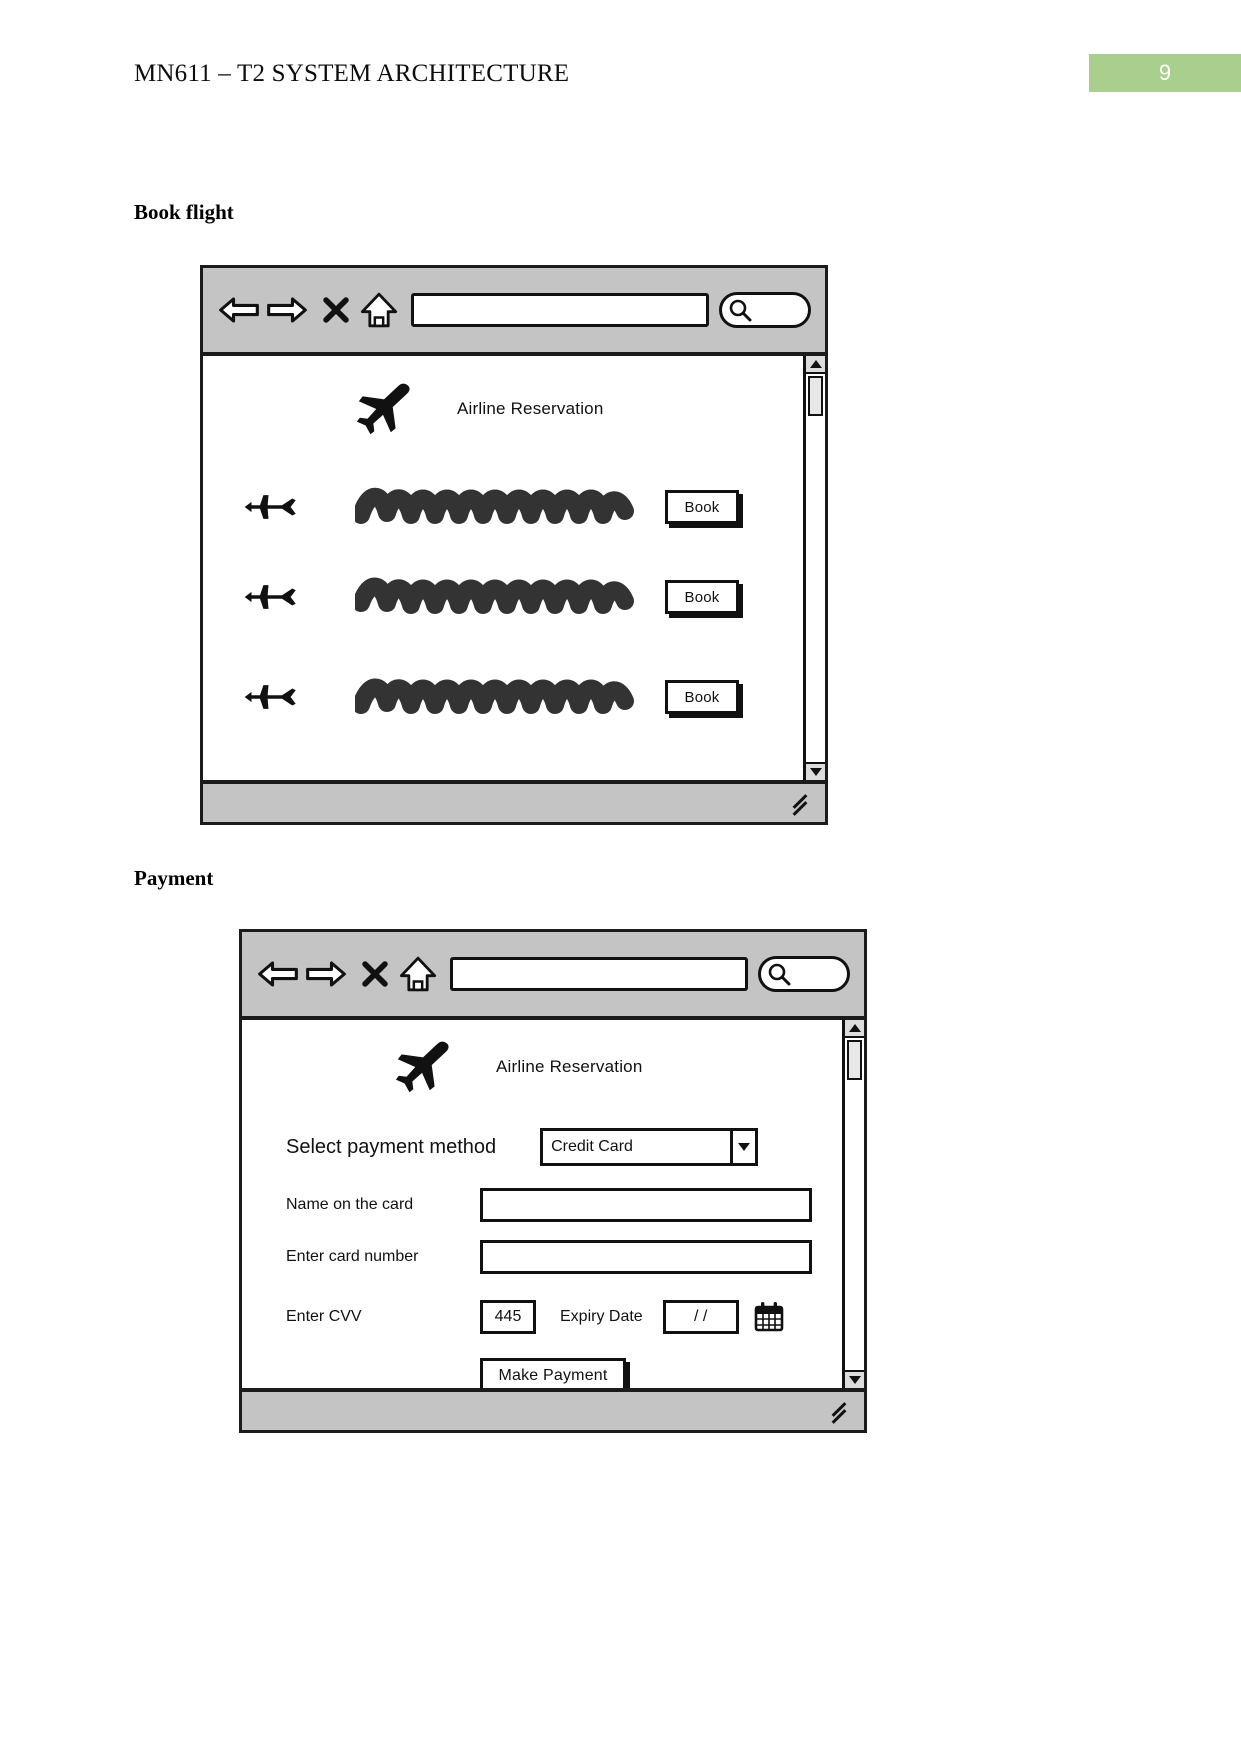 This screenshot has height=1754, width=1241. What do you see at coordinates (391, 1146) in the screenshot?
I see `payment-method-label: Select payment method` at bounding box center [391, 1146].